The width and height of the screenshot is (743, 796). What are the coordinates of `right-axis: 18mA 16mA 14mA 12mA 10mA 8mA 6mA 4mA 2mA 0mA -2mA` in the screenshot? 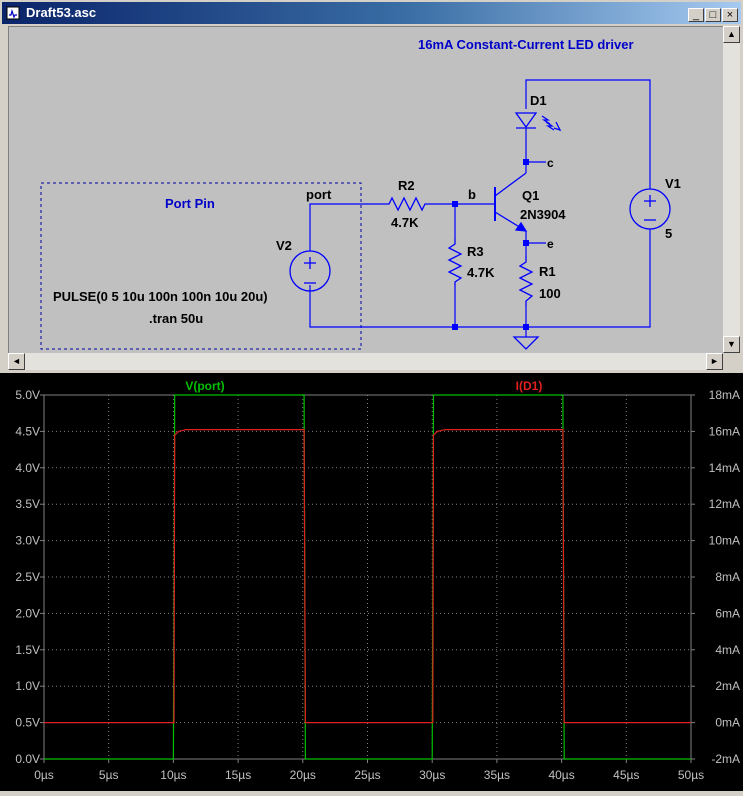 It's located at (724, 577).